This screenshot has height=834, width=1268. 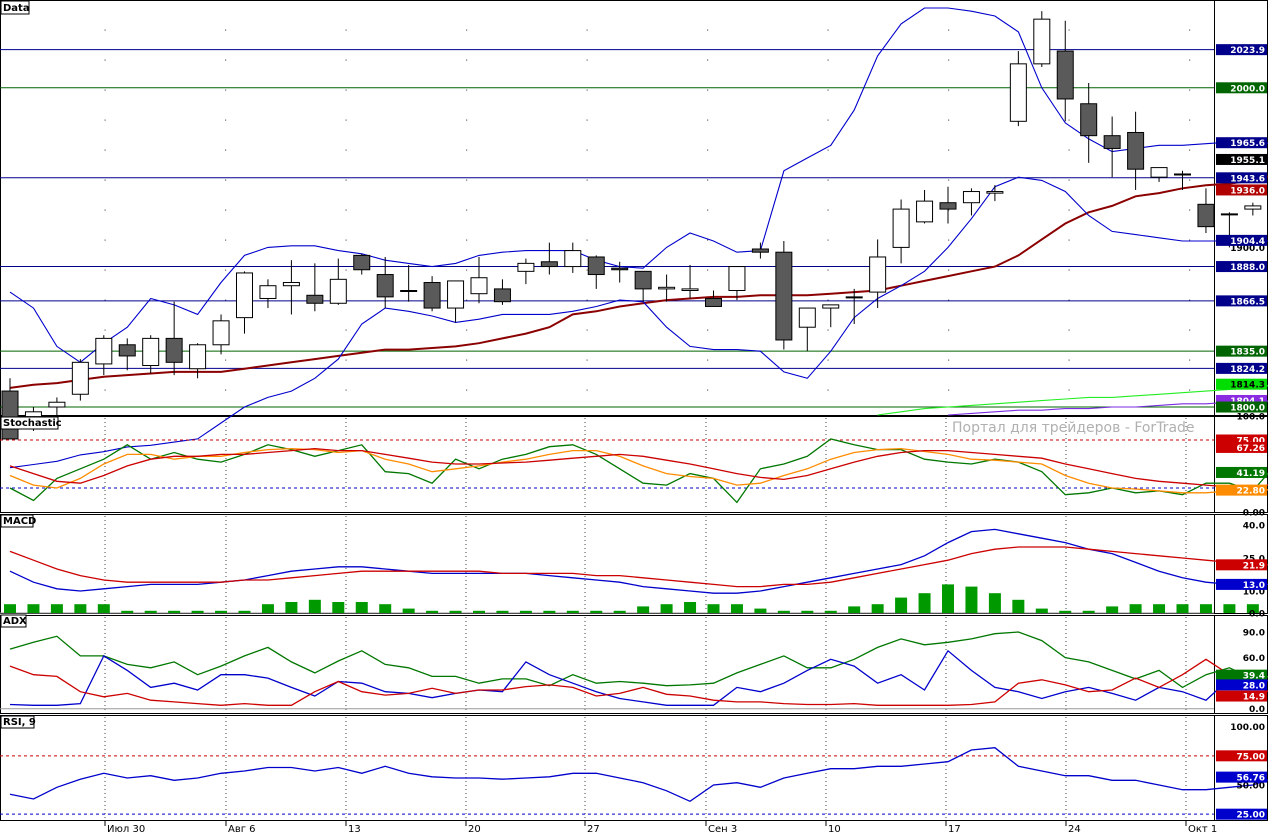 I want to click on price-tag-text: 1955.1, so click(x=1247, y=161).